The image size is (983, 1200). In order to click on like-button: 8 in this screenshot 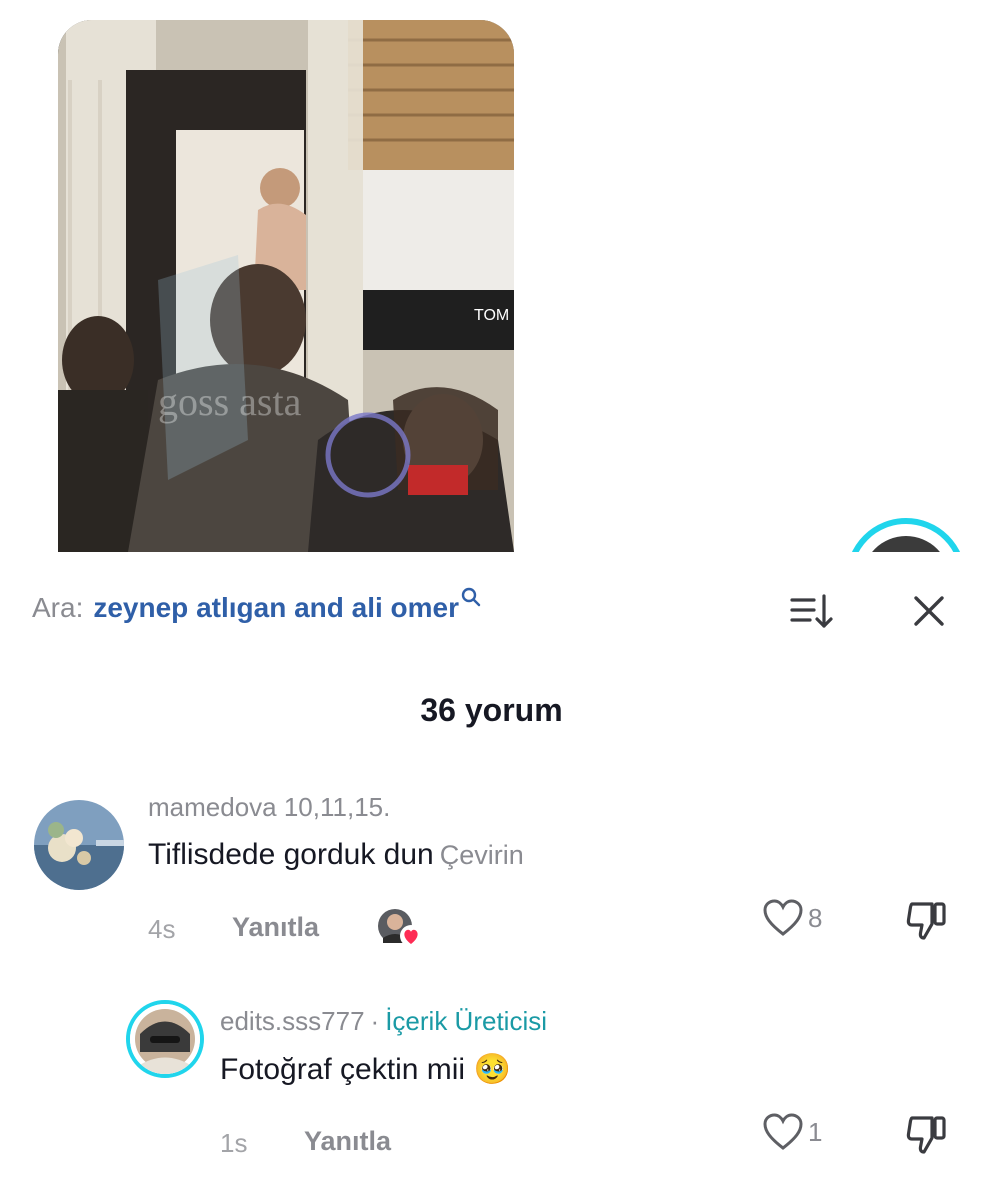, I will do `click(792, 918)`.